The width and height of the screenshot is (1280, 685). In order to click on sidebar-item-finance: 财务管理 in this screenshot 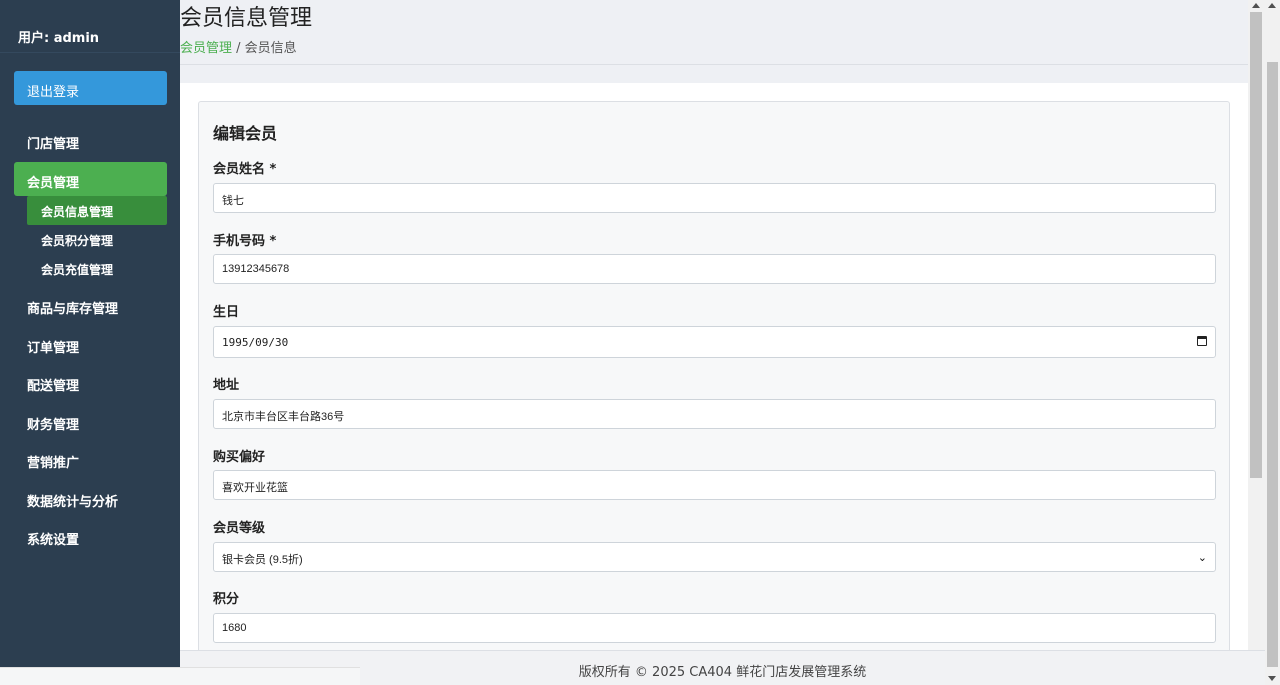, I will do `click(90, 421)`.